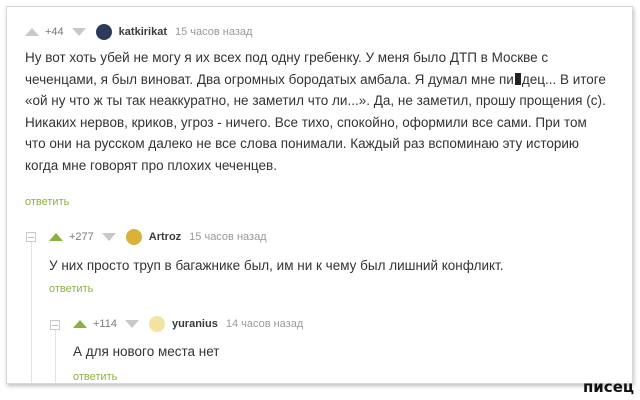 This screenshot has width=640, height=400. I want to click on comment-header: +277 Artroz 15 часов назад, so click(158, 237).